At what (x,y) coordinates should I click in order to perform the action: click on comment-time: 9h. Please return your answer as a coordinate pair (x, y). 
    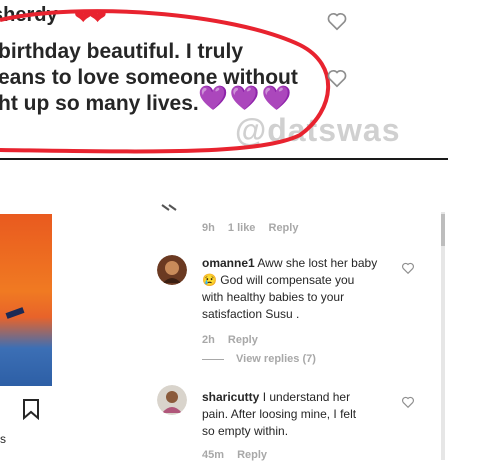
    Looking at the image, I should click on (208, 228).